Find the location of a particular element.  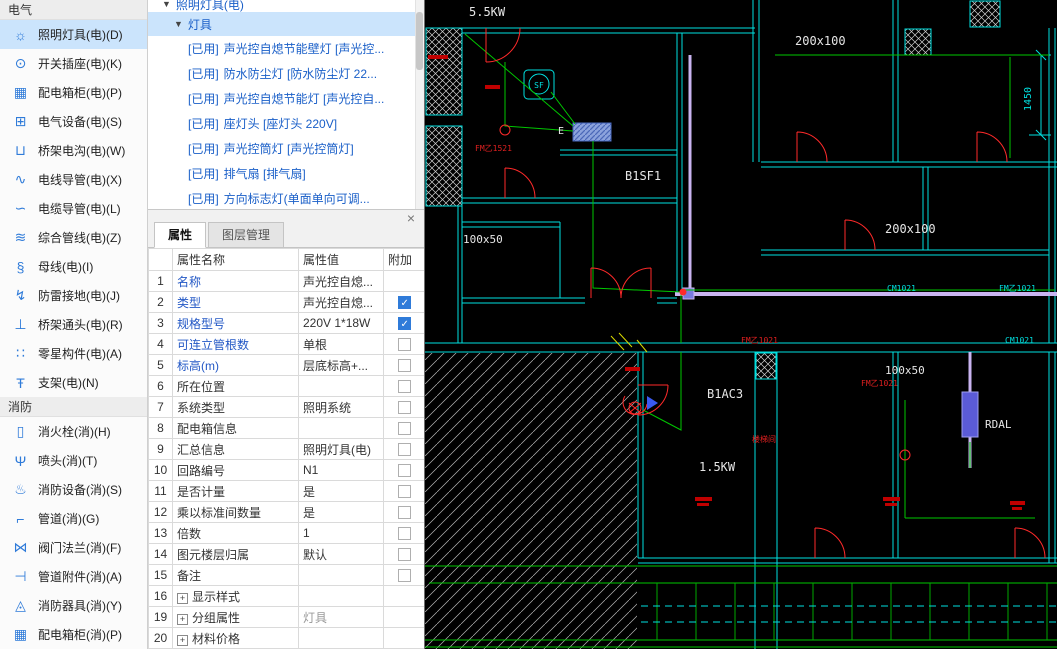

property-row: 11 是否计量 是 is located at coordinates (286, 491).